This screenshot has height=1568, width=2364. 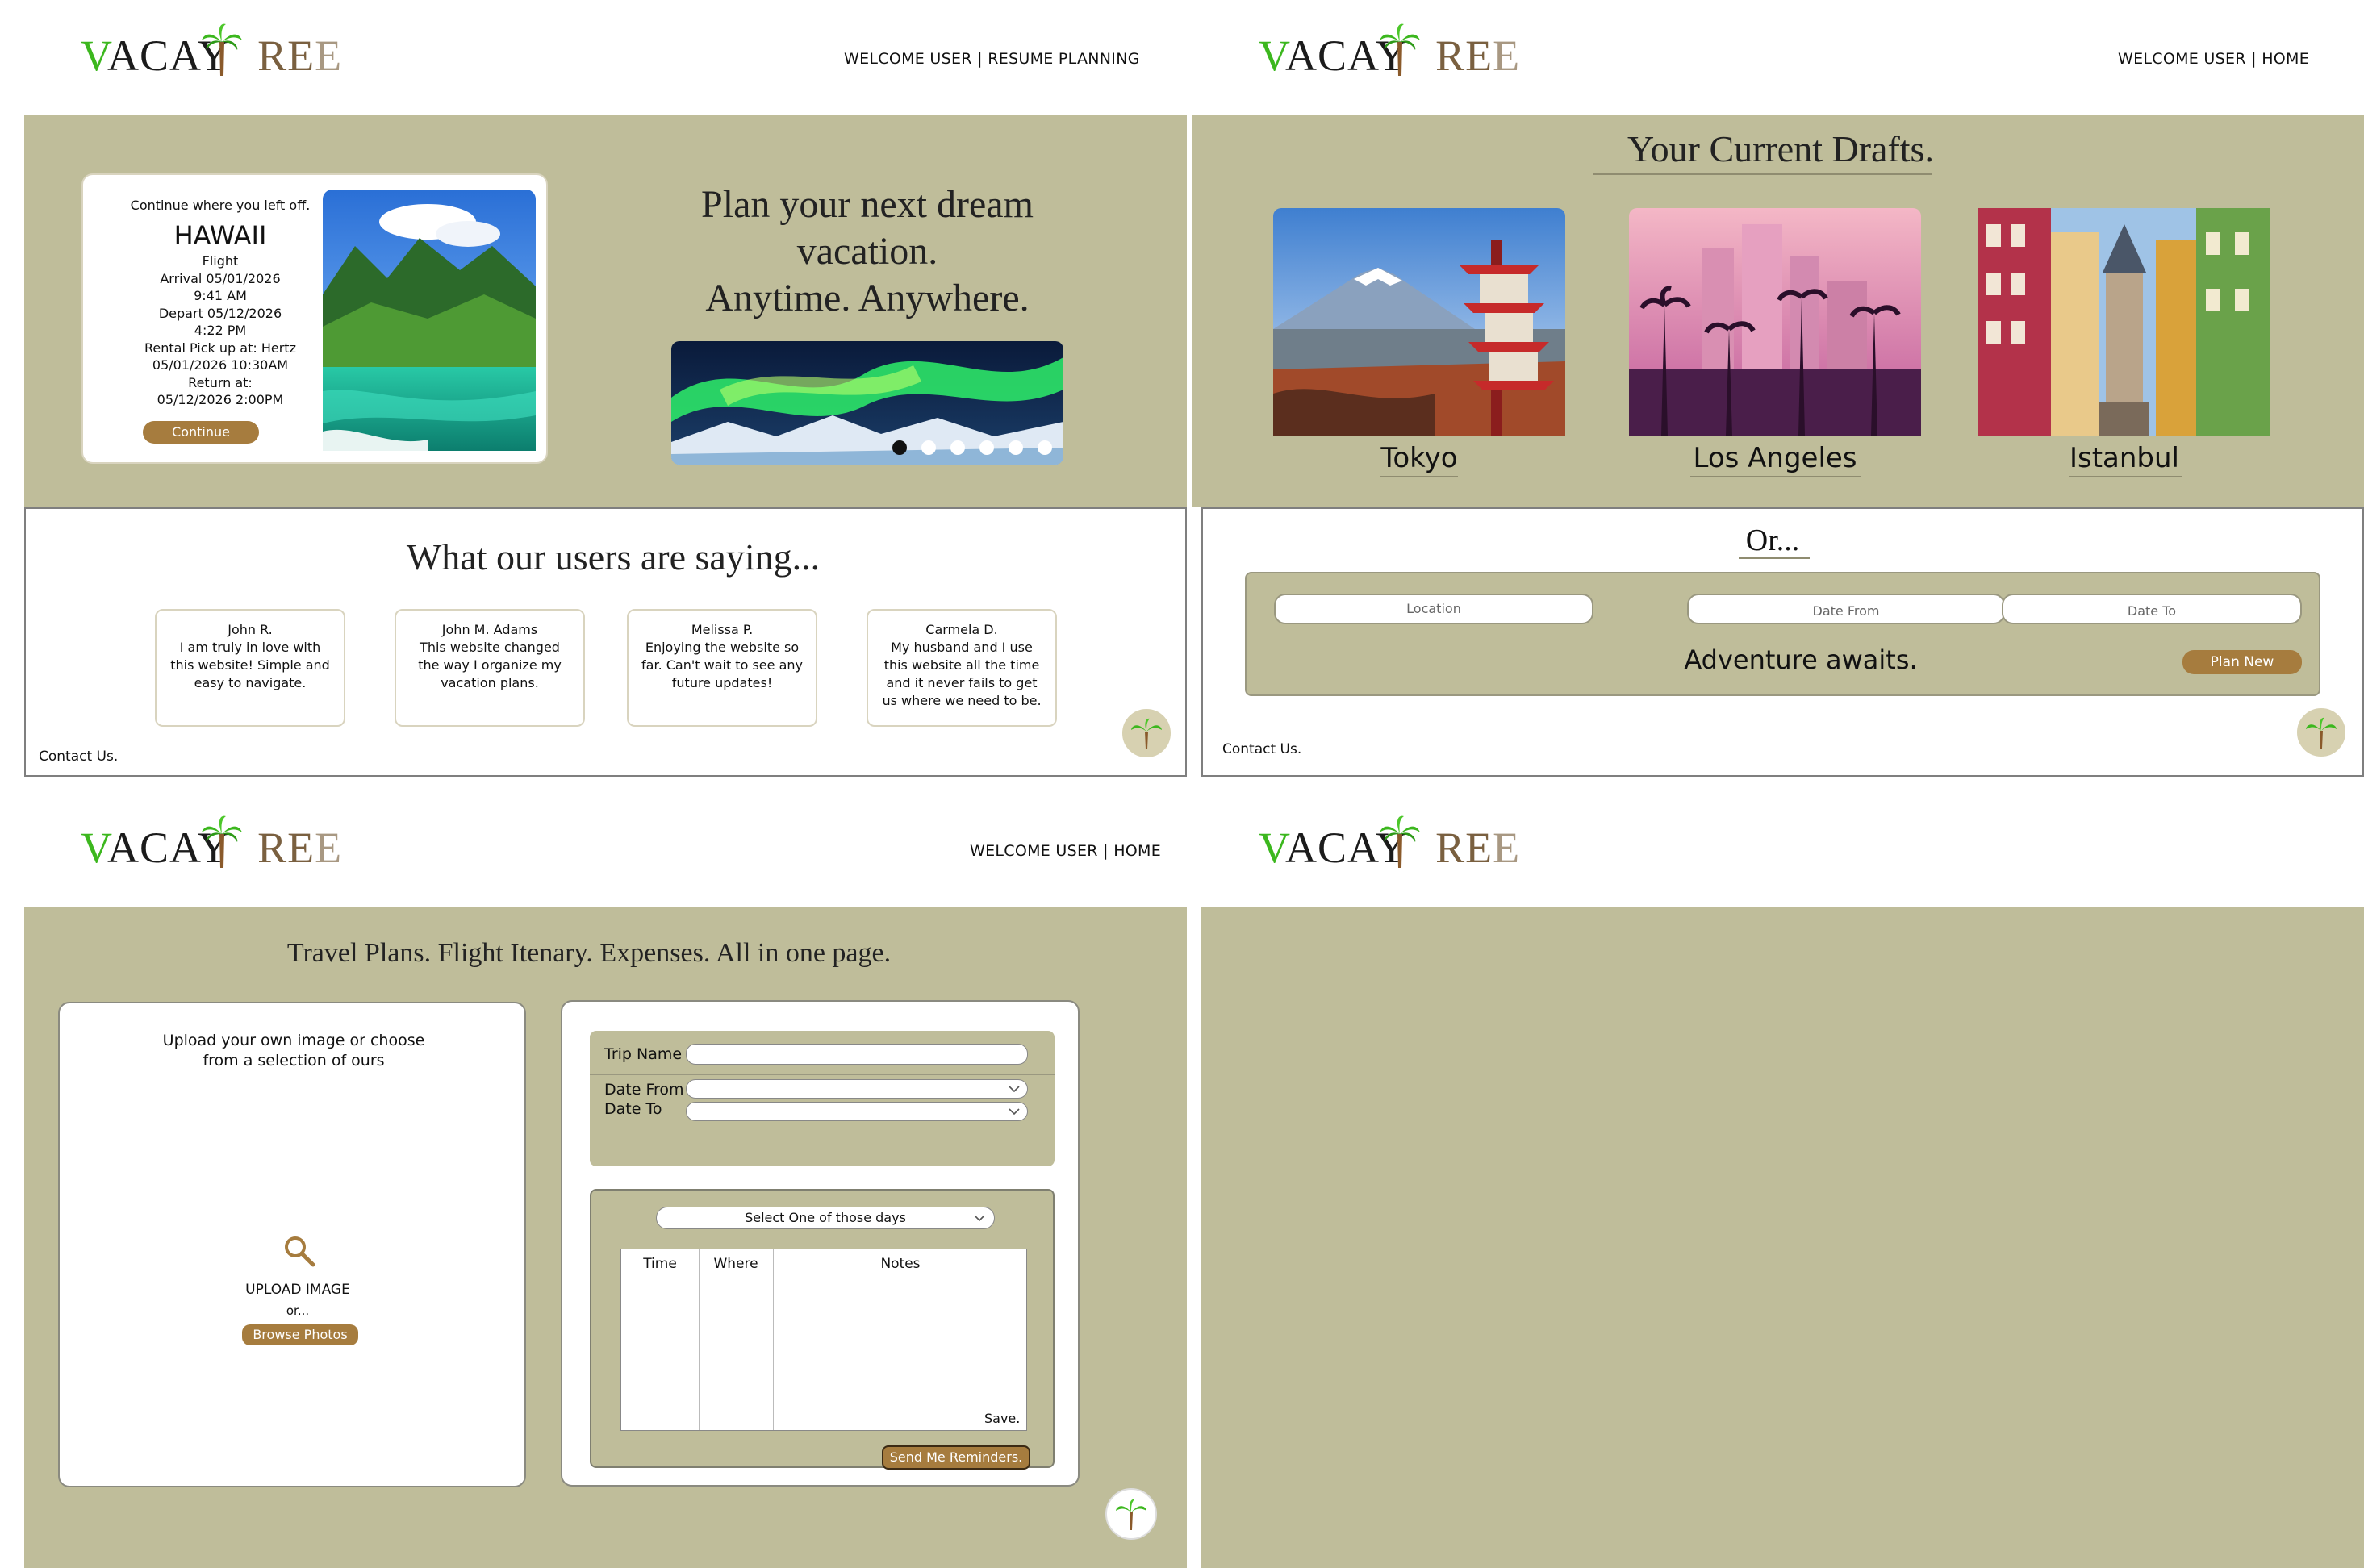 I want to click on continue-button: Continue, so click(x=201, y=432).